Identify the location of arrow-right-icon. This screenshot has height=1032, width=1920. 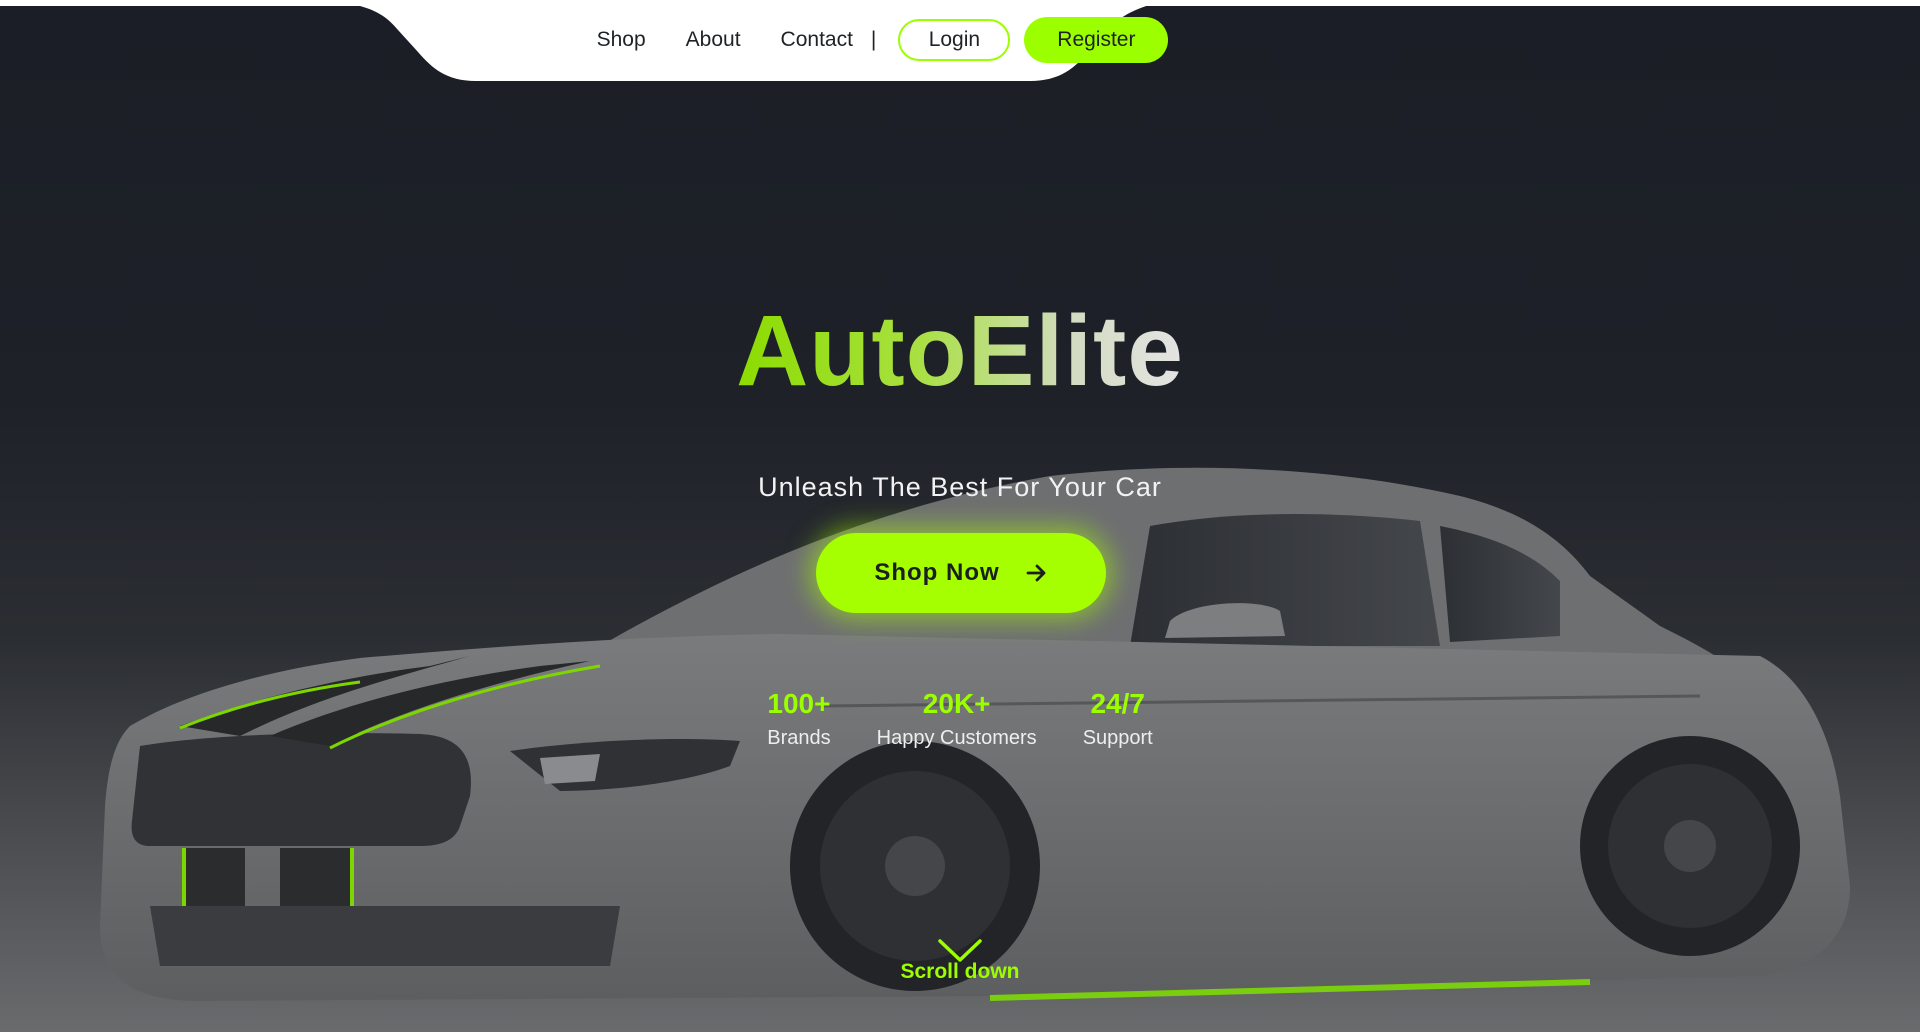
(1036, 573).